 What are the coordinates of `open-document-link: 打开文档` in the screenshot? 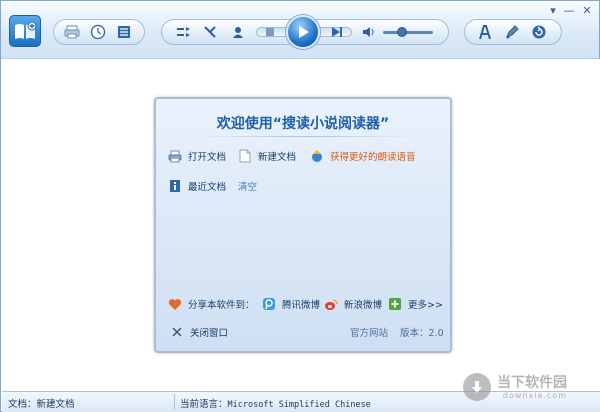 It's located at (197, 156).